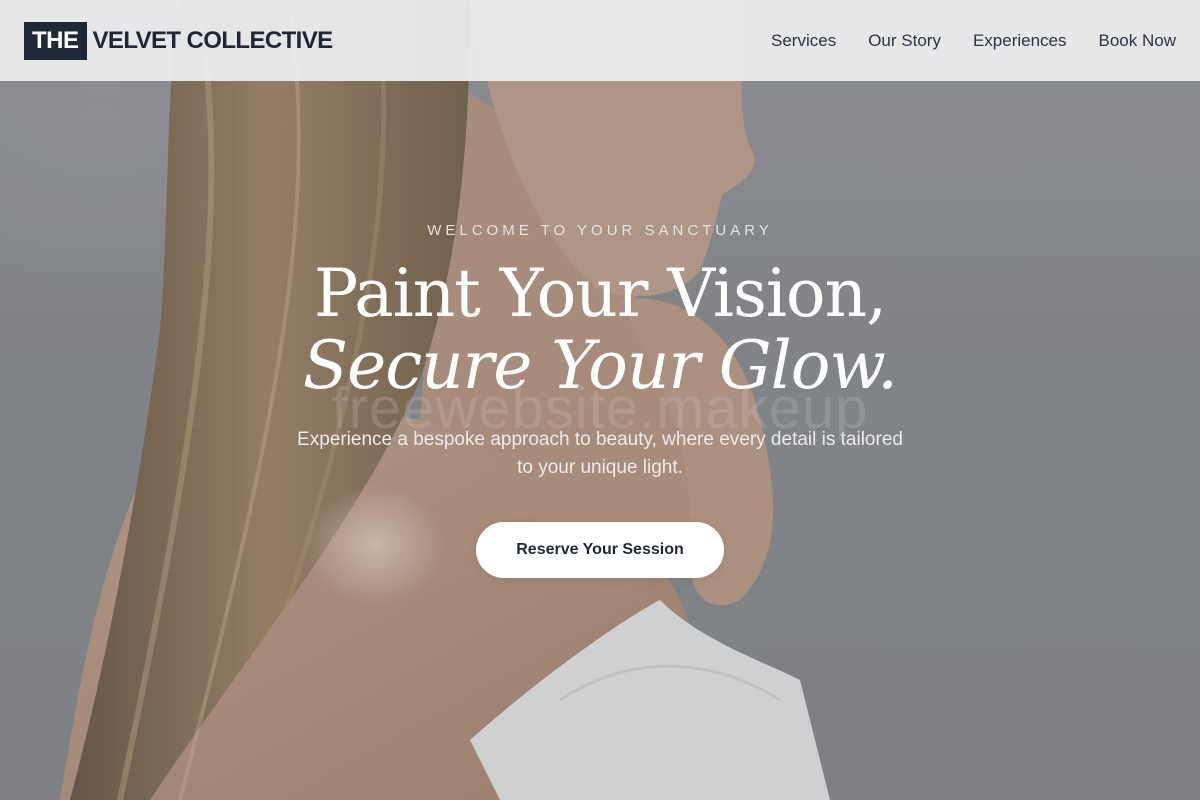  Describe the element at coordinates (600, 230) in the screenshot. I see `hero-eyebrow: WELCOME TO YOUR SANCTUARY` at that location.